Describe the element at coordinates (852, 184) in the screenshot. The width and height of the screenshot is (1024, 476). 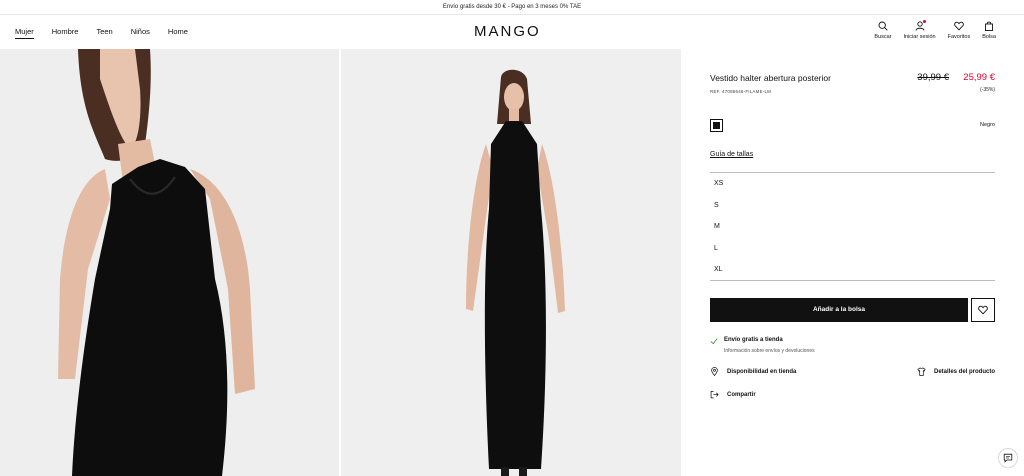
I see `size-option-xs: XS` at that location.